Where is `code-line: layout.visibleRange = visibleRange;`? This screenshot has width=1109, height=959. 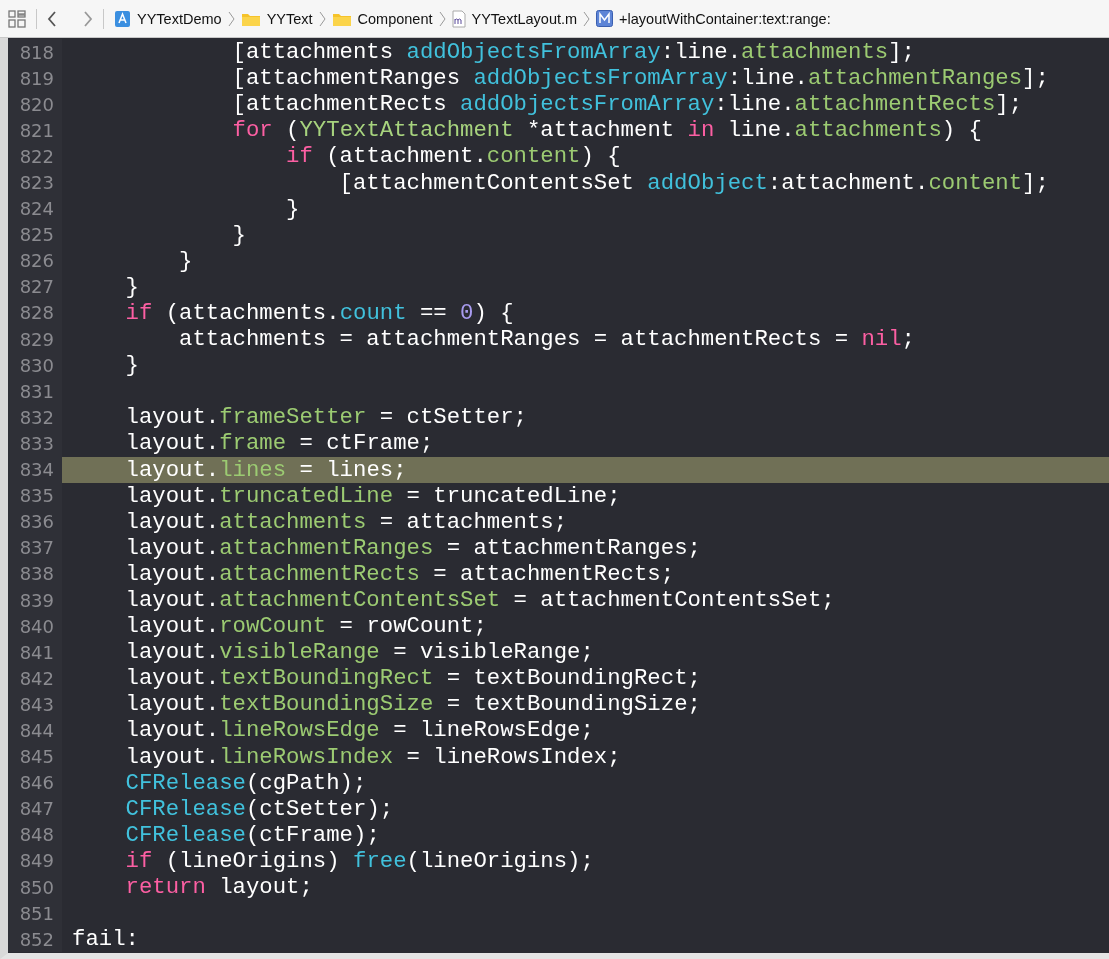
code-line: layout.visibleRange = visibleRange; is located at coordinates (359, 652).